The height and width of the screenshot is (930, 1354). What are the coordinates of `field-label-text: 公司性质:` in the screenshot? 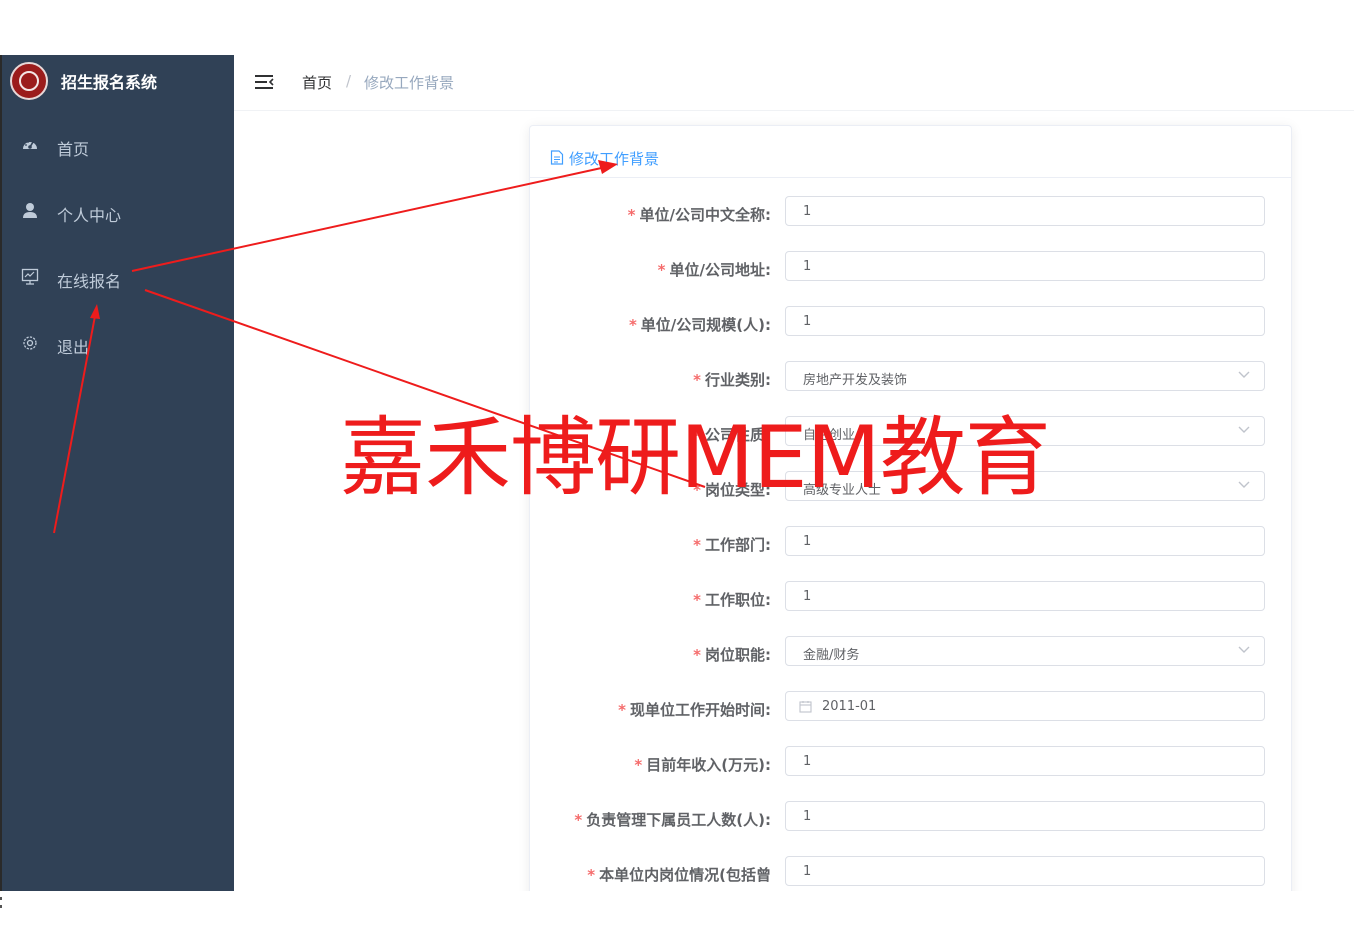 It's located at (738, 435).